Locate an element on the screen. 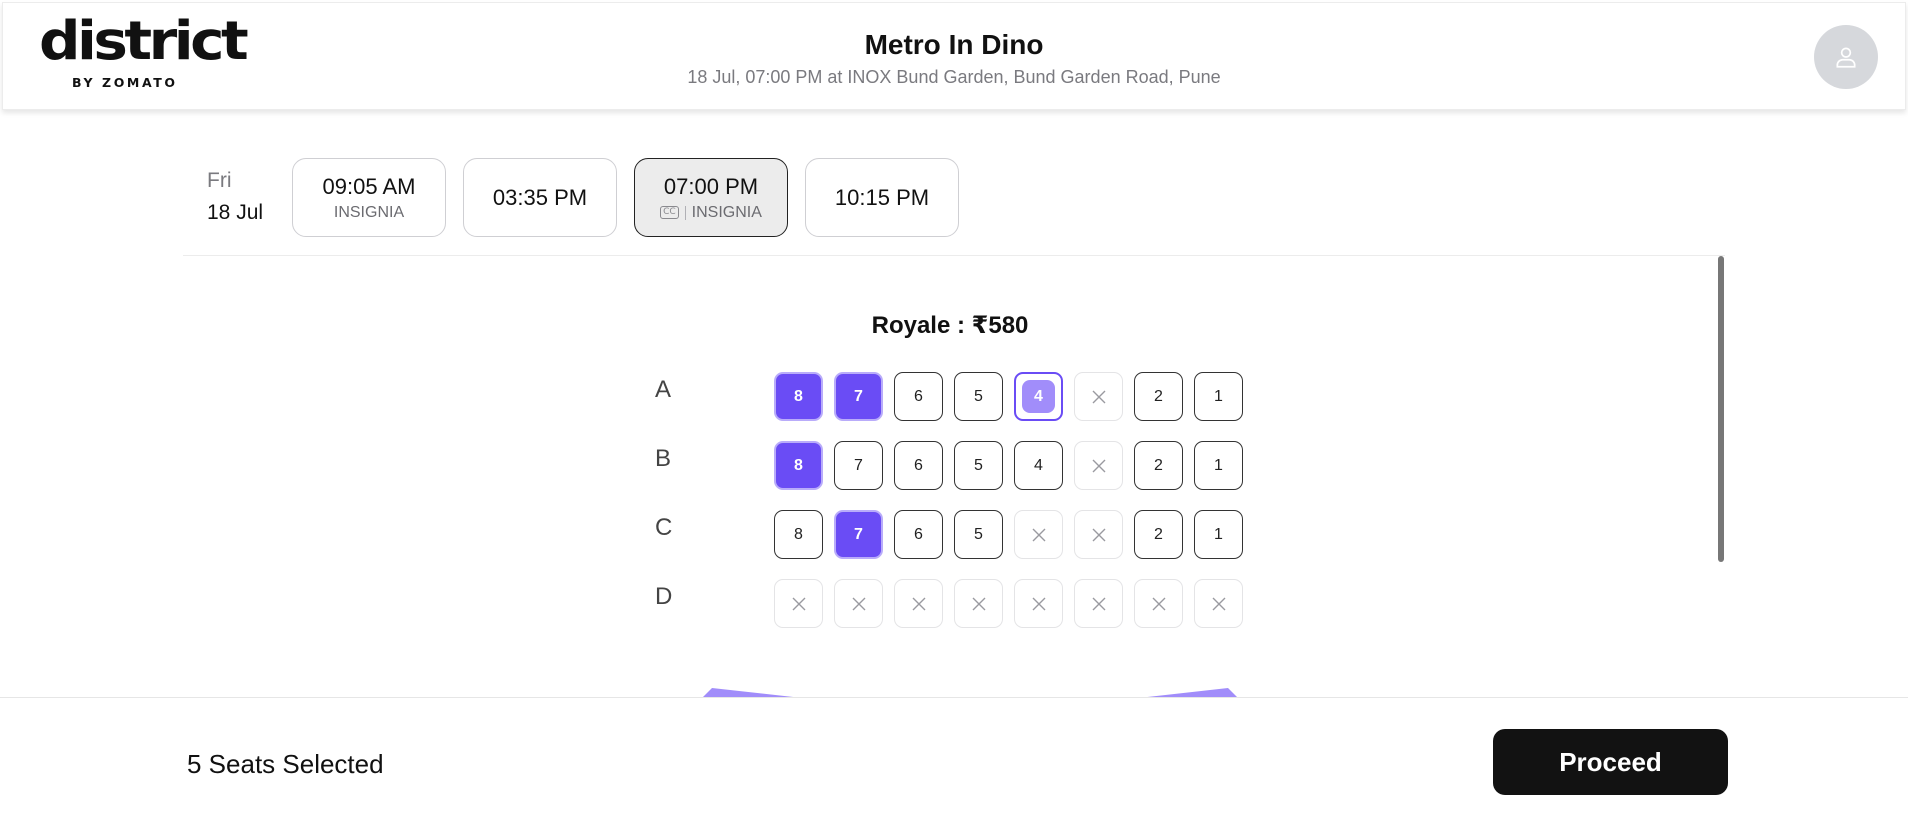  seat-C1: 1 is located at coordinates (1218, 534).